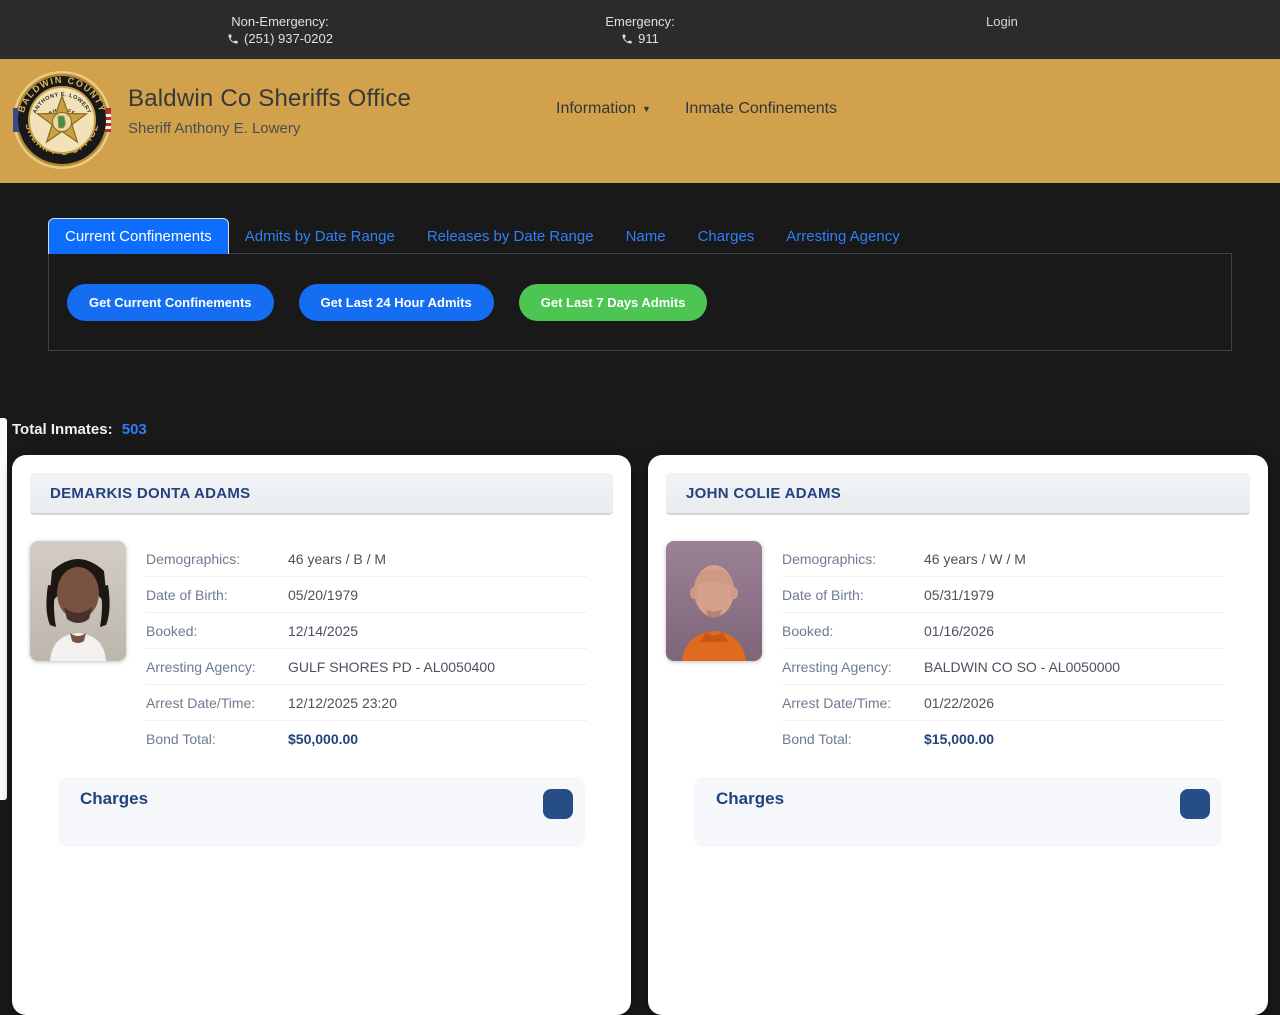 This screenshot has width=1280, height=1015. What do you see at coordinates (1003, 595) in the screenshot?
I see `detail-row: Date of Birth: 05/31/1979` at bounding box center [1003, 595].